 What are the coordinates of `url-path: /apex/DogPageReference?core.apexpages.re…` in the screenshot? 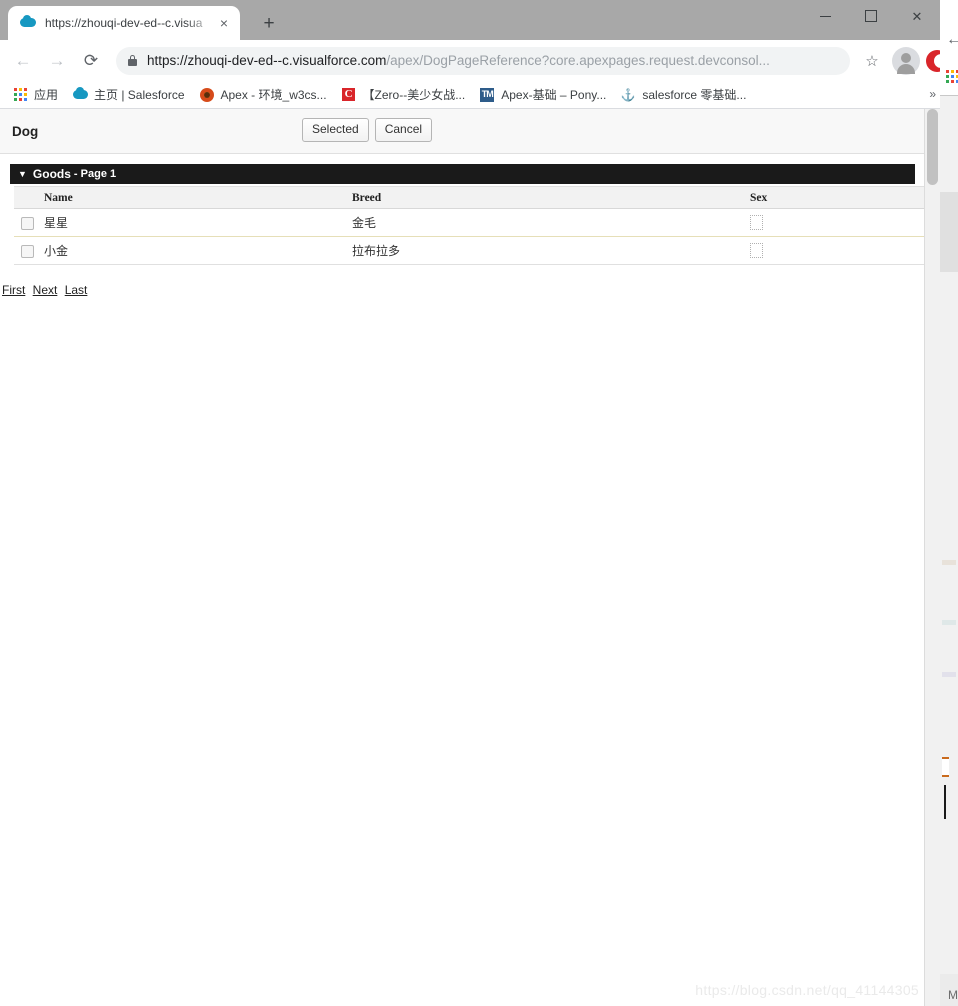 It's located at (578, 60).